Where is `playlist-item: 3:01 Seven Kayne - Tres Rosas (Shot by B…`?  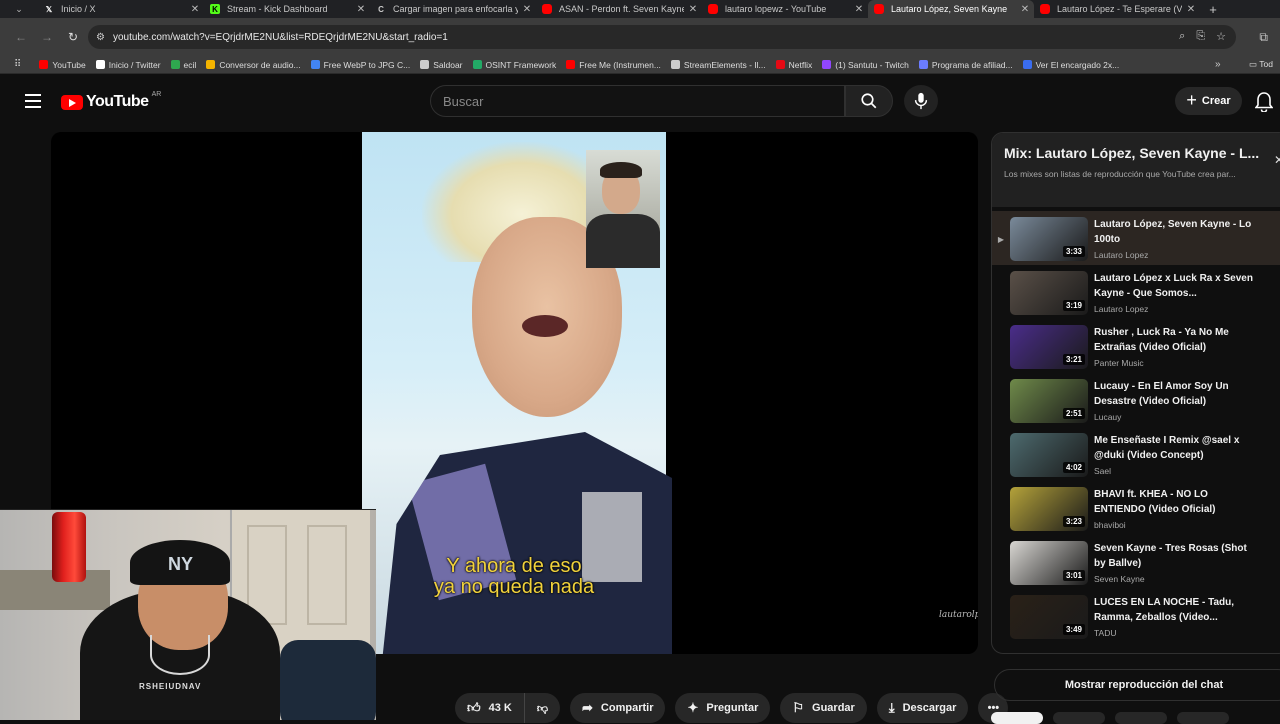 playlist-item: 3:01 Seven Kayne - Tres Rosas (Shot by B… is located at coordinates (1136, 562).